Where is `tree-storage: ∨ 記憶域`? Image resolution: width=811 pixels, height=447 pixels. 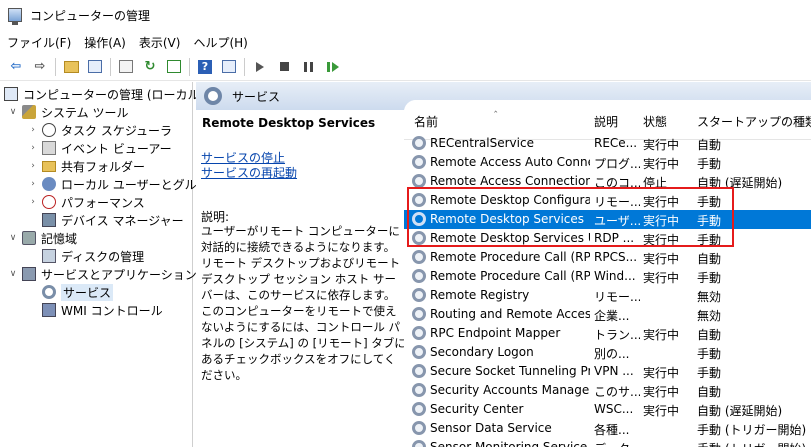 tree-storage: ∨ 記憶域 is located at coordinates (42, 238).